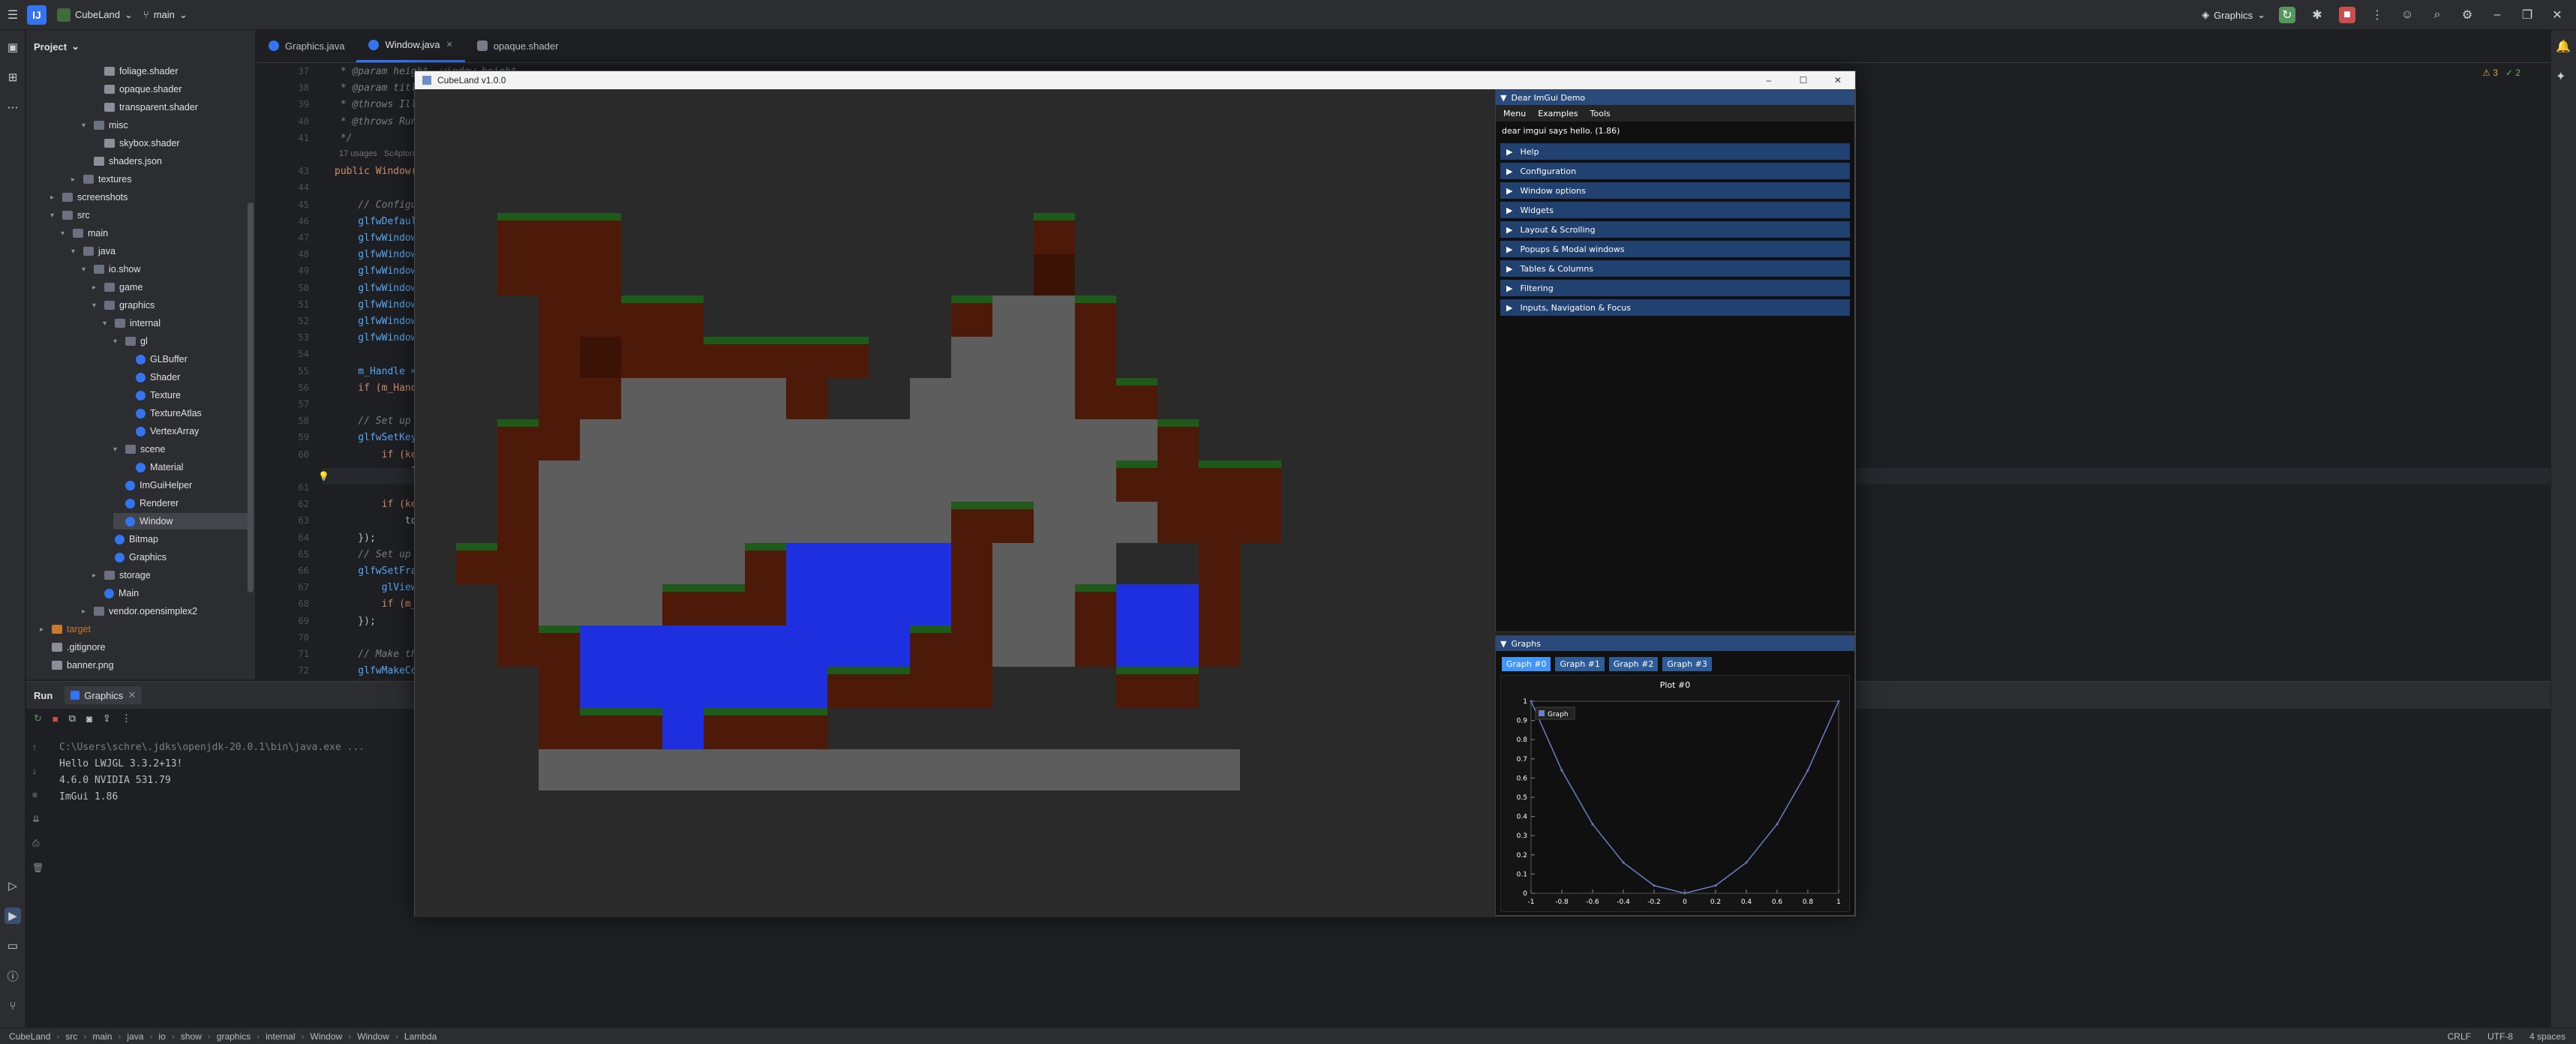 The image size is (2576, 1044). What do you see at coordinates (166, 269) in the screenshot?
I see `tree-item: ▾ io.show` at bounding box center [166, 269].